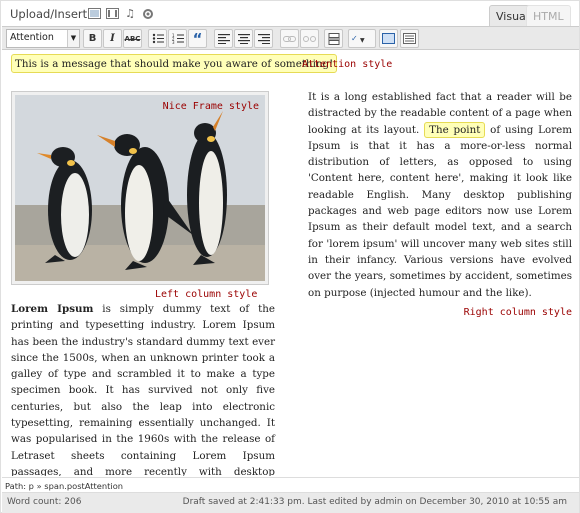 This screenshot has width=580, height=513. I want to click on audio-icon: ♫, so click(130, 13).